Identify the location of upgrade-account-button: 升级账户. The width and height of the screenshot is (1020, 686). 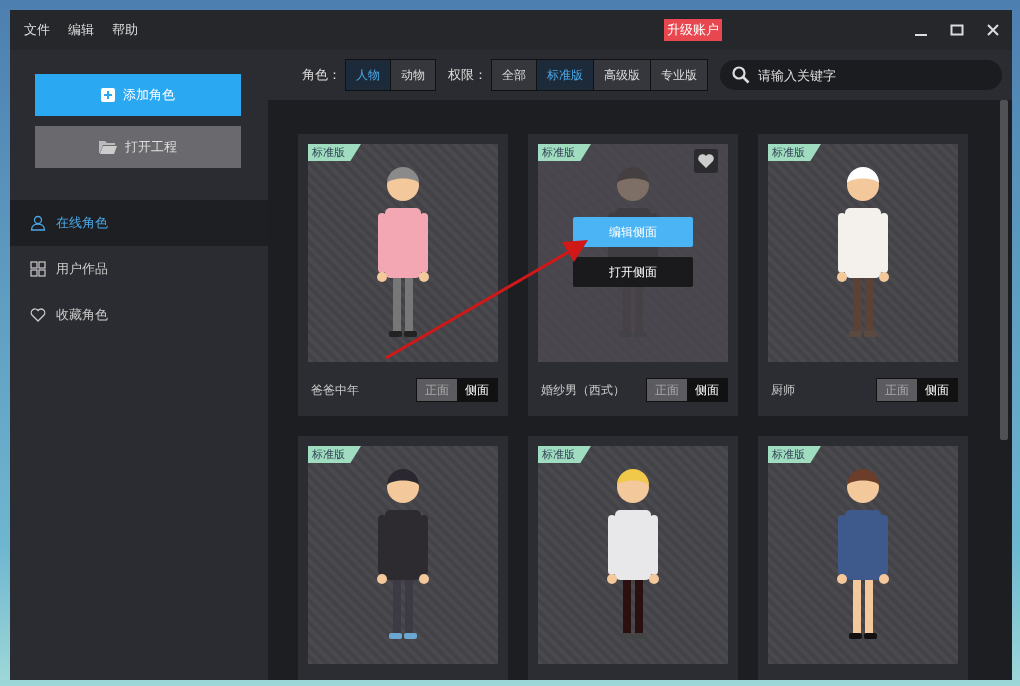
(693, 30).